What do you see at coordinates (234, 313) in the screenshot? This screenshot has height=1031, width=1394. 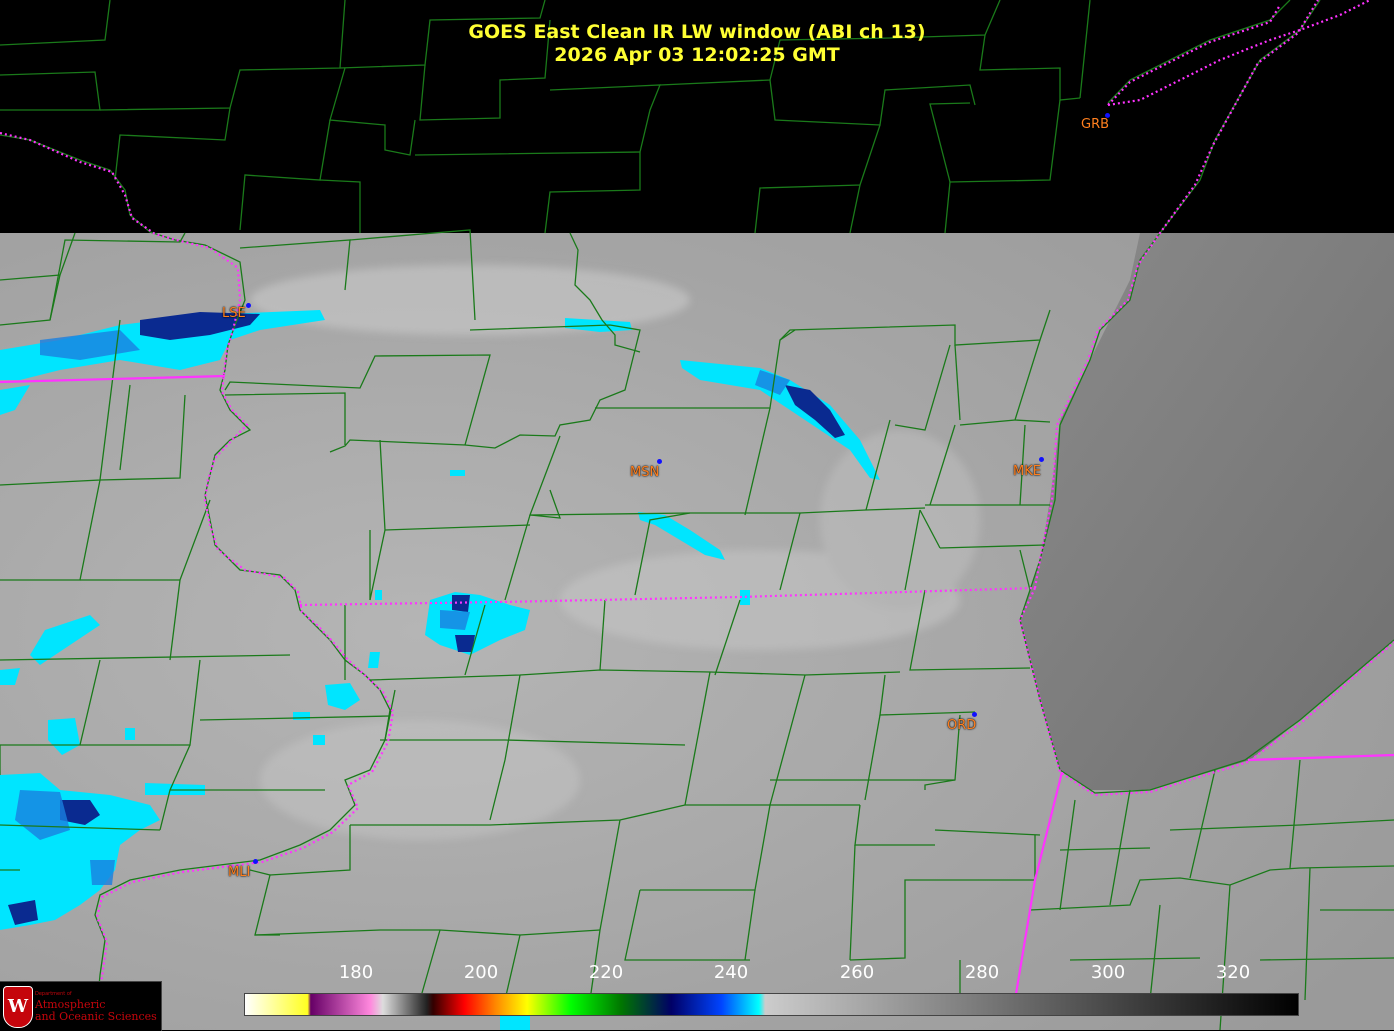 I see `city-label-lse: LSE` at bounding box center [234, 313].